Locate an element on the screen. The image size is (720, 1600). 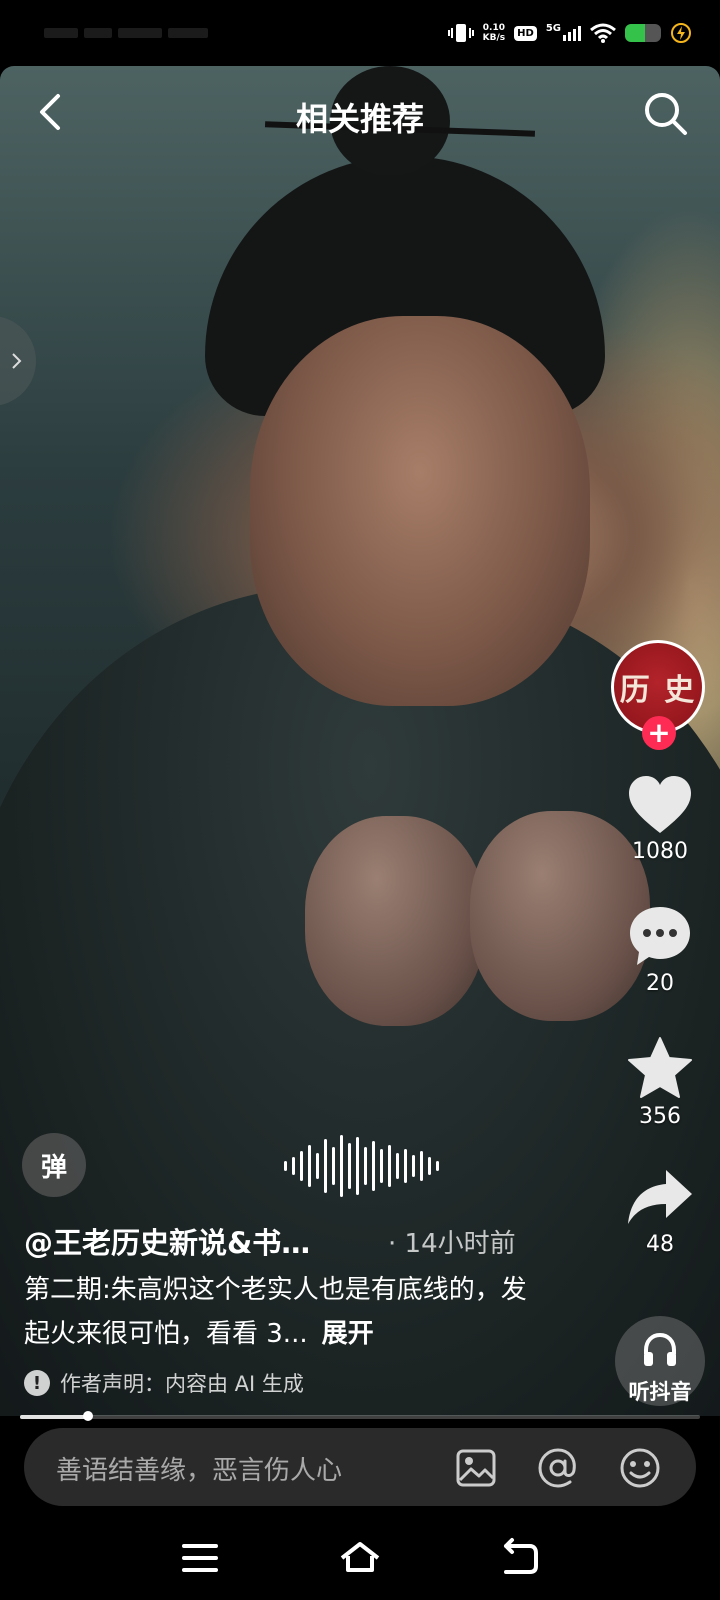
heart-icon is located at coordinates (660, 804).